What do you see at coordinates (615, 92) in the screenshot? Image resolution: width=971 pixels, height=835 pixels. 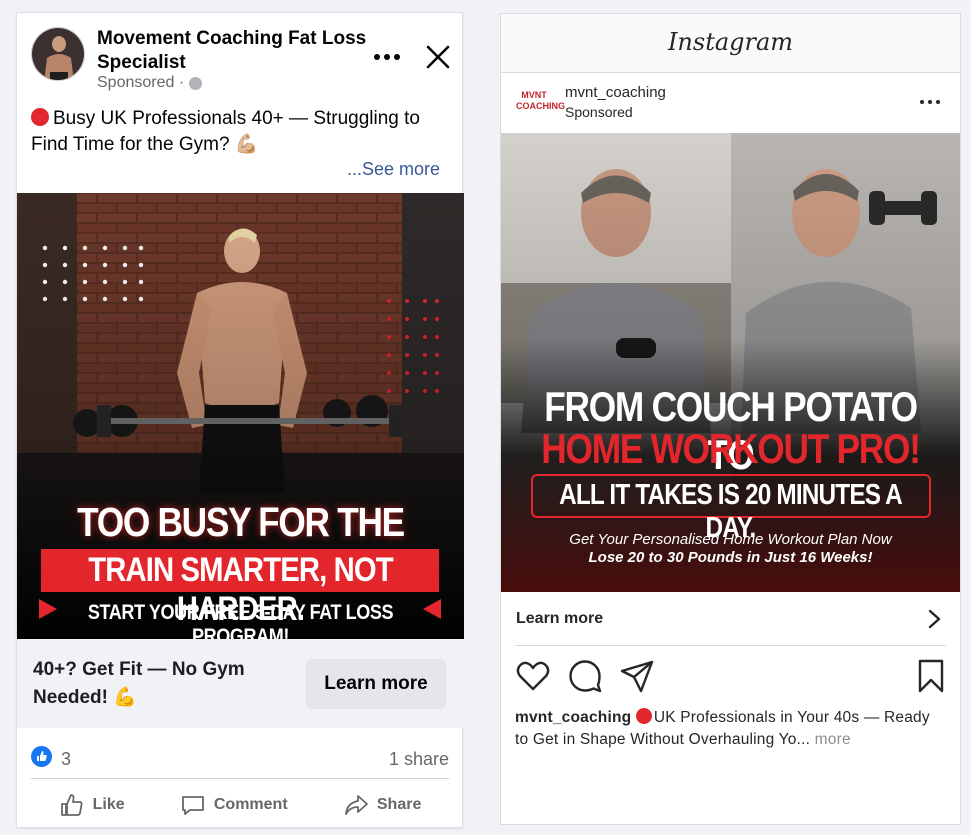 I see `ig-username: mvnt_coaching` at bounding box center [615, 92].